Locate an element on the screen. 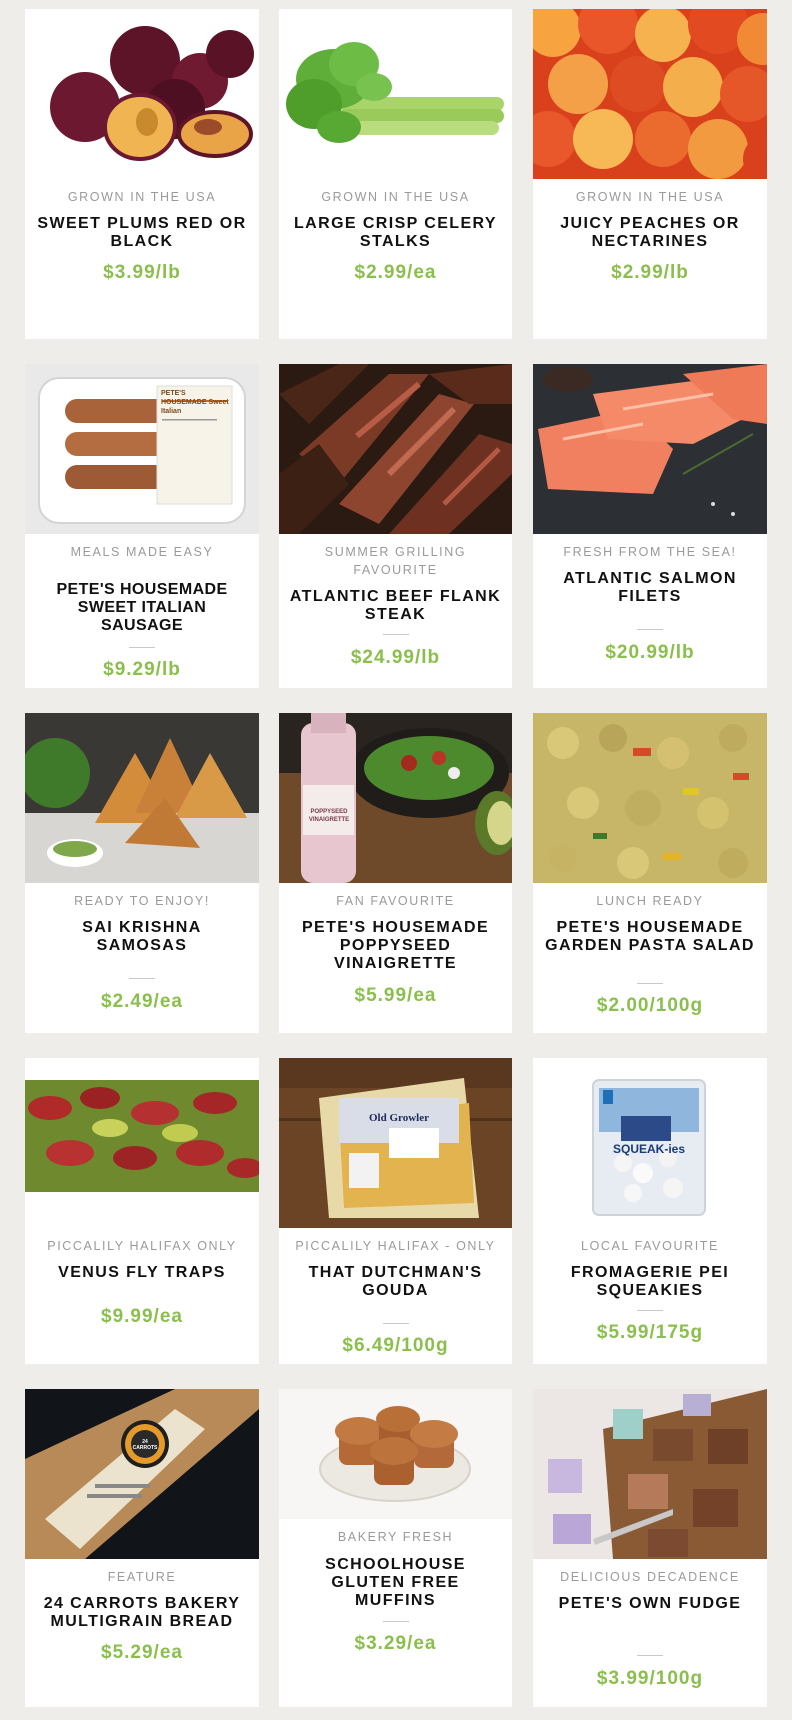 The width and height of the screenshot is (792, 1720). muffins-photo is located at coordinates (395, 1454).